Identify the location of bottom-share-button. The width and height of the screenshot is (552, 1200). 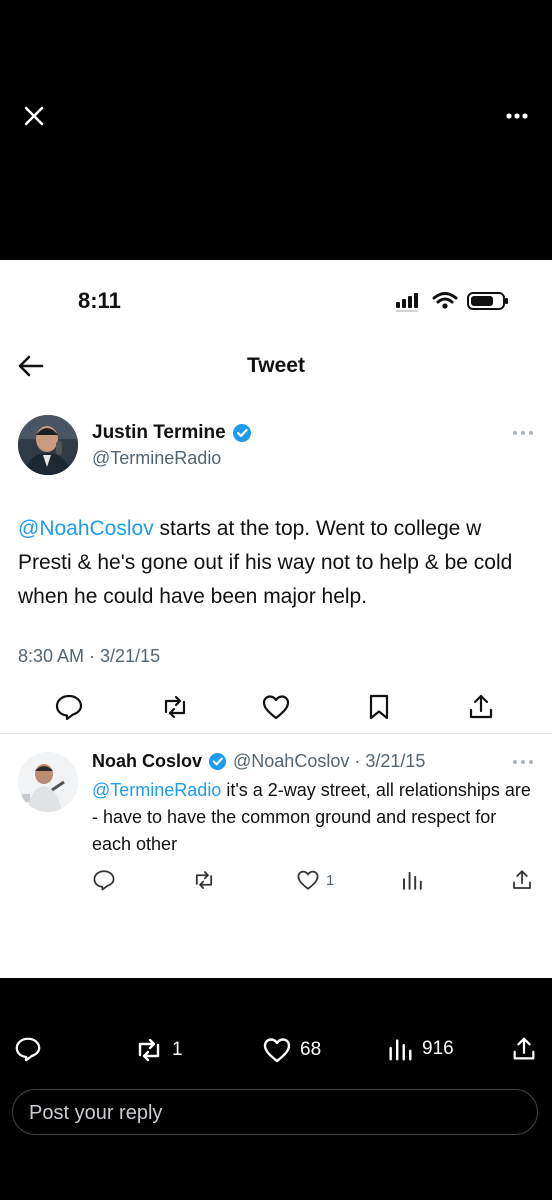
(524, 1049).